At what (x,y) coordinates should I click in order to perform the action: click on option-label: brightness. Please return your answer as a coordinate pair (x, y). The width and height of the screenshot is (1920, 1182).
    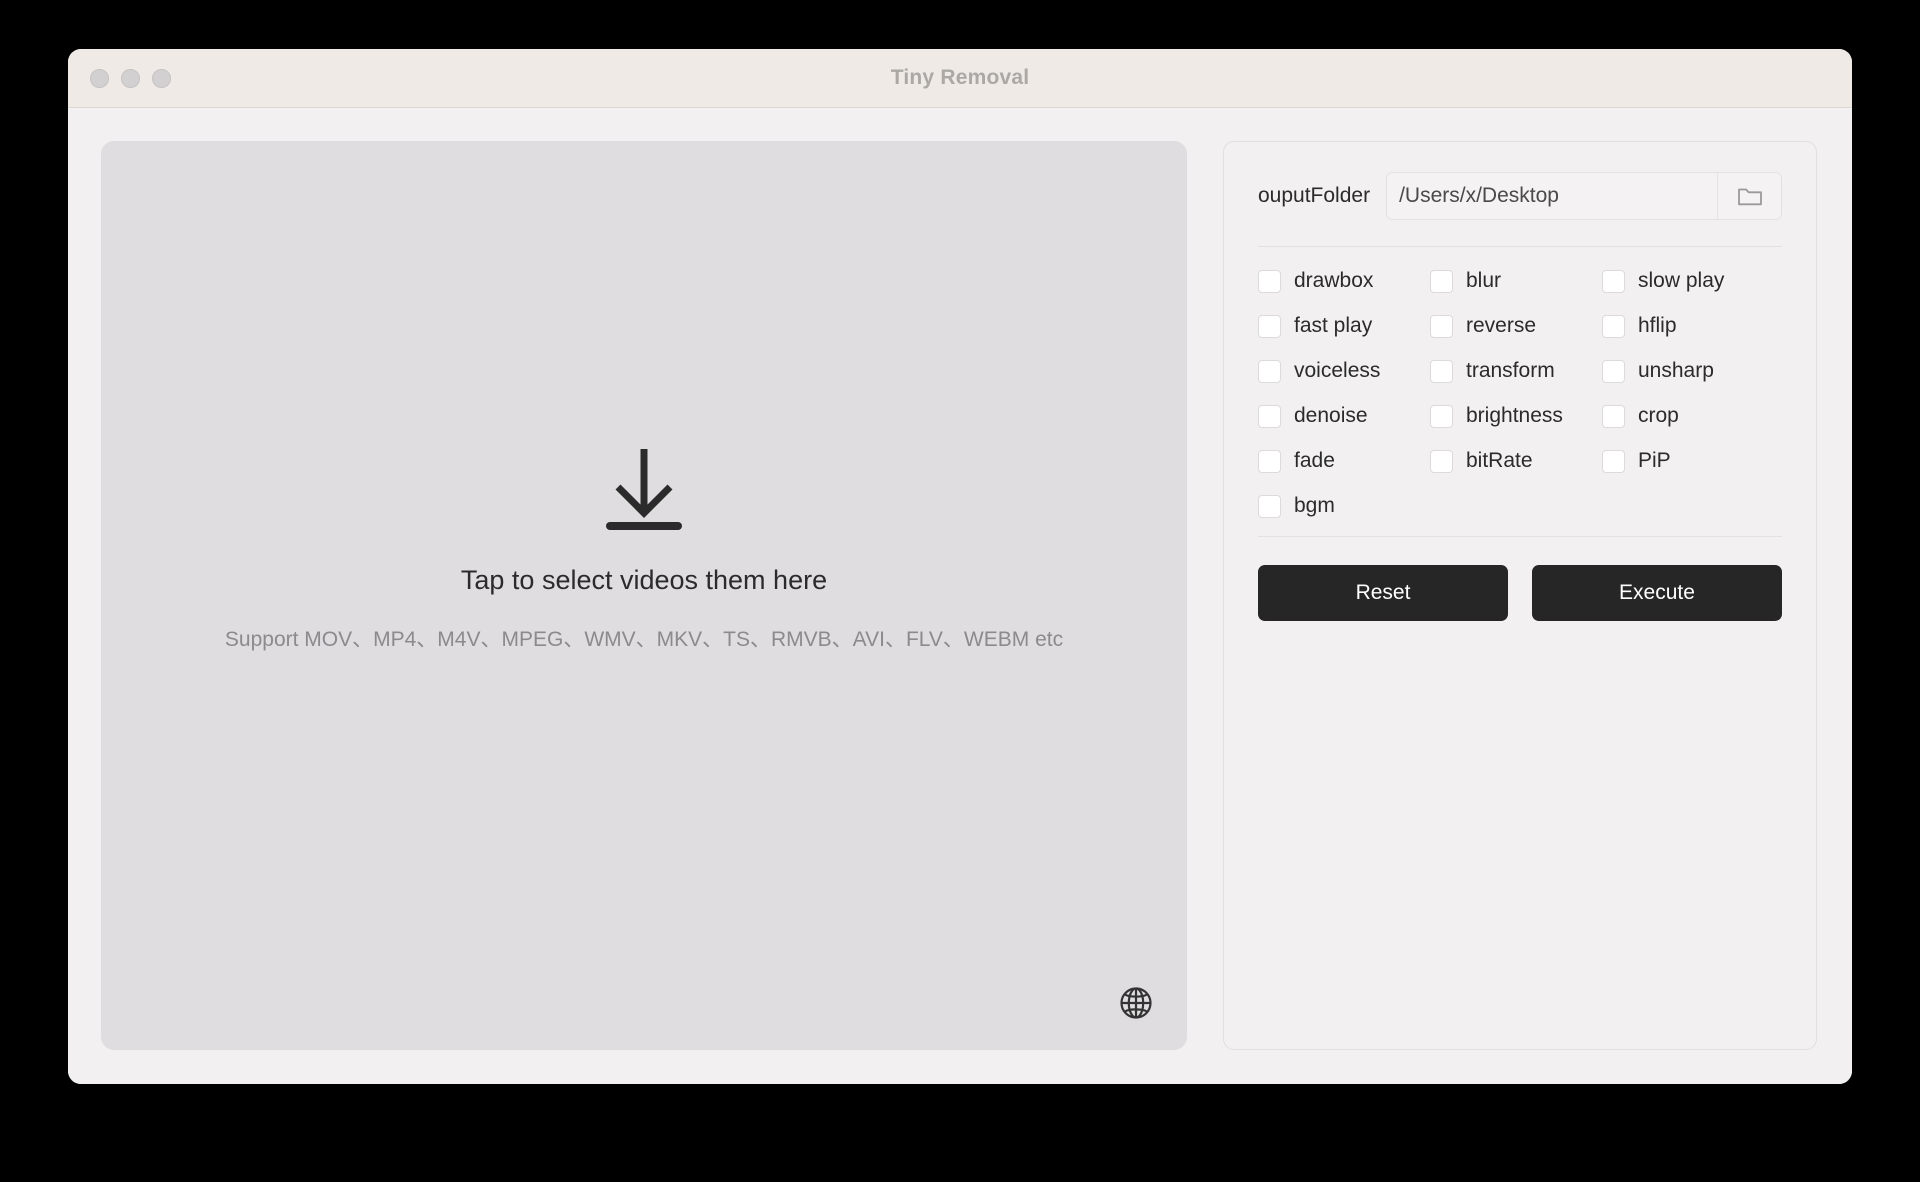
    Looking at the image, I should click on (1514, 415).